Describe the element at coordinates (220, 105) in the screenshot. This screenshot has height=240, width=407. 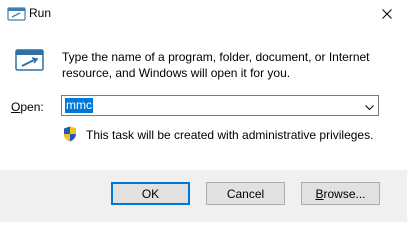
I see `open-combobox: mmc` at that location.